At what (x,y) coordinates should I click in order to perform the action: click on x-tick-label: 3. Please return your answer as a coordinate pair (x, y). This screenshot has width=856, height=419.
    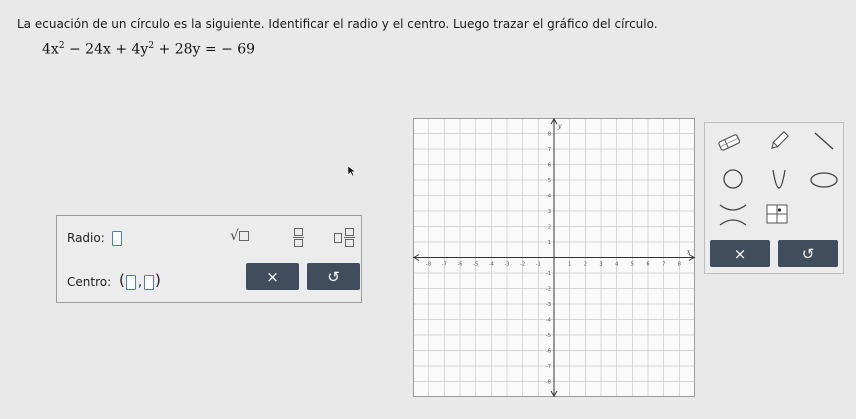
    Looking at the image, I should click on (600, 265).